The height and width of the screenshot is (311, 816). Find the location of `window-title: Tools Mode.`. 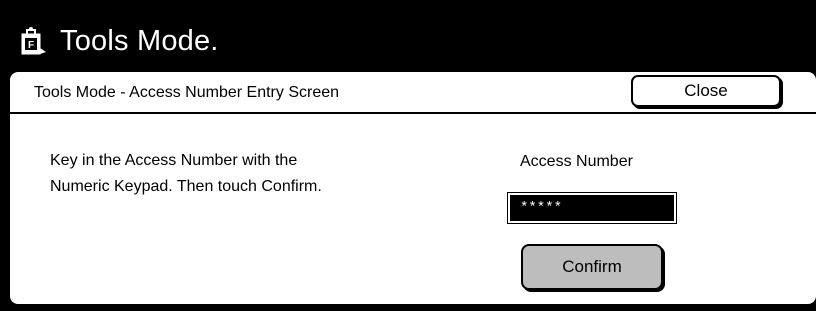

window-title: Tools Mode. is located at coordinates (139, 41).